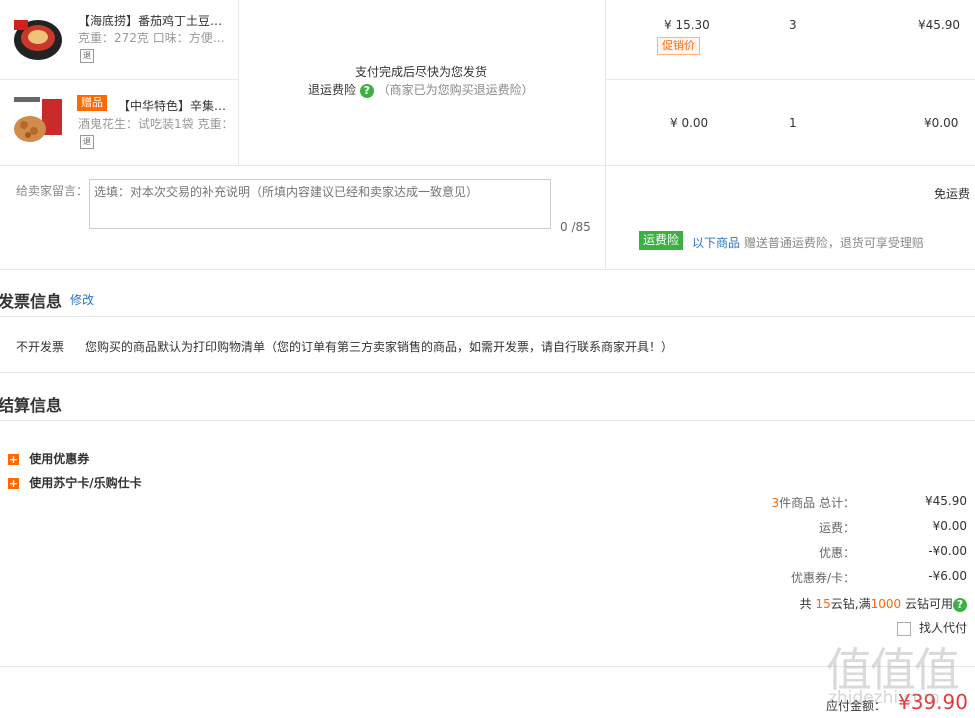 The image size is (975, 718). I want to click on total-label: 3件商品 总计：, so click(813, 502).